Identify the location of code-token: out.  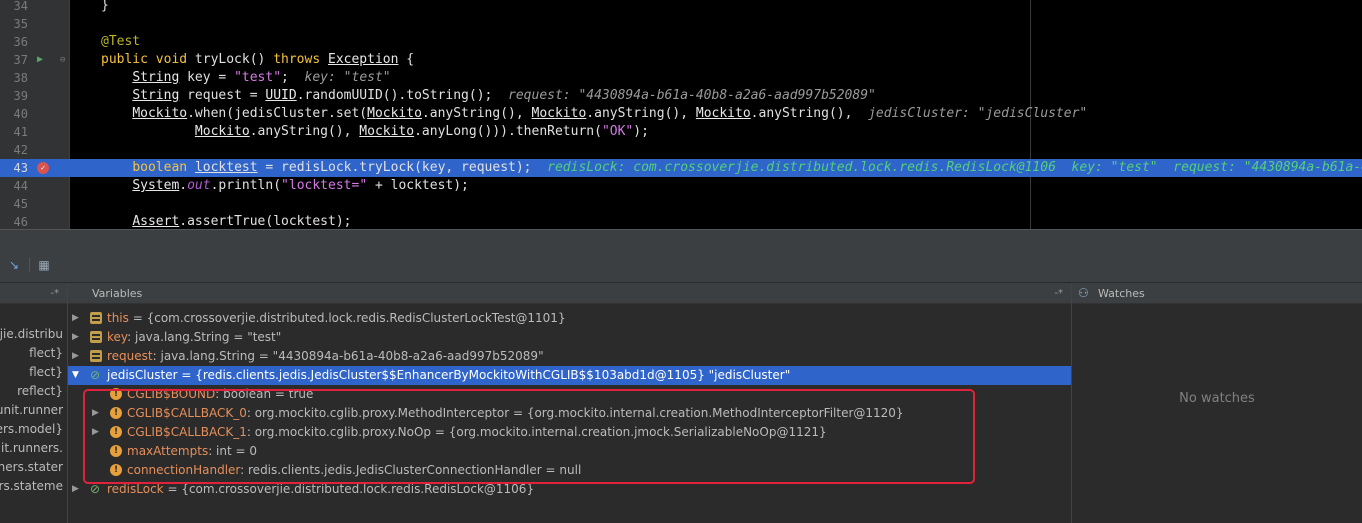
(199, 185).